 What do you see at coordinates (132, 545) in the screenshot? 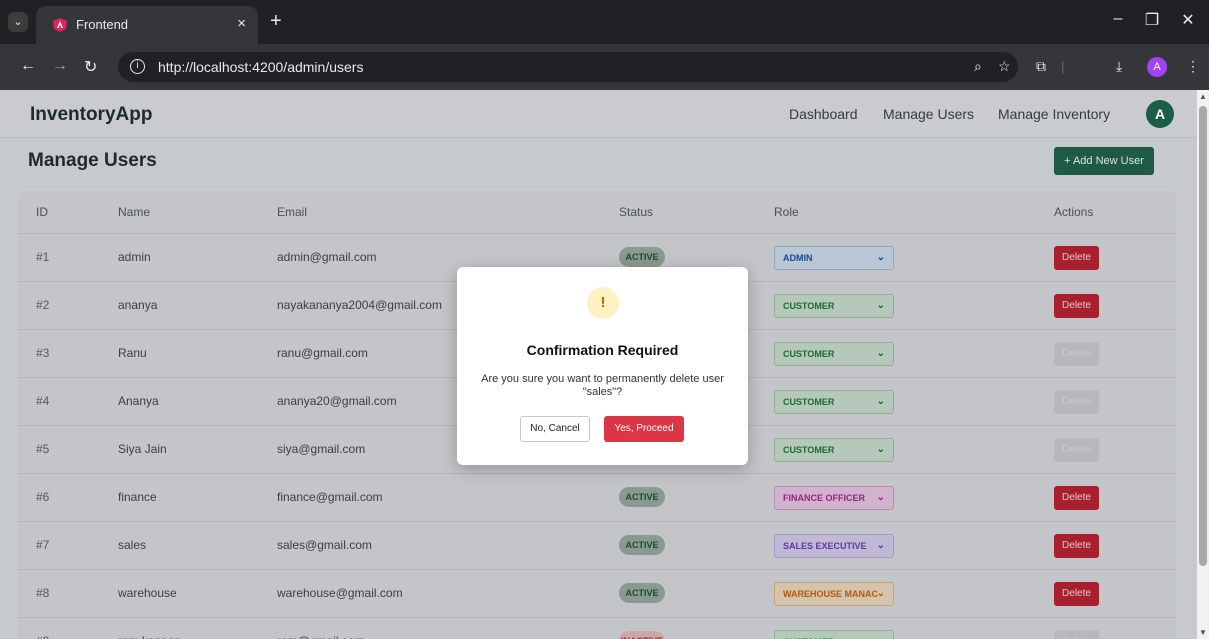
I see `cell-name: sales` at bounding box center [132, 545].